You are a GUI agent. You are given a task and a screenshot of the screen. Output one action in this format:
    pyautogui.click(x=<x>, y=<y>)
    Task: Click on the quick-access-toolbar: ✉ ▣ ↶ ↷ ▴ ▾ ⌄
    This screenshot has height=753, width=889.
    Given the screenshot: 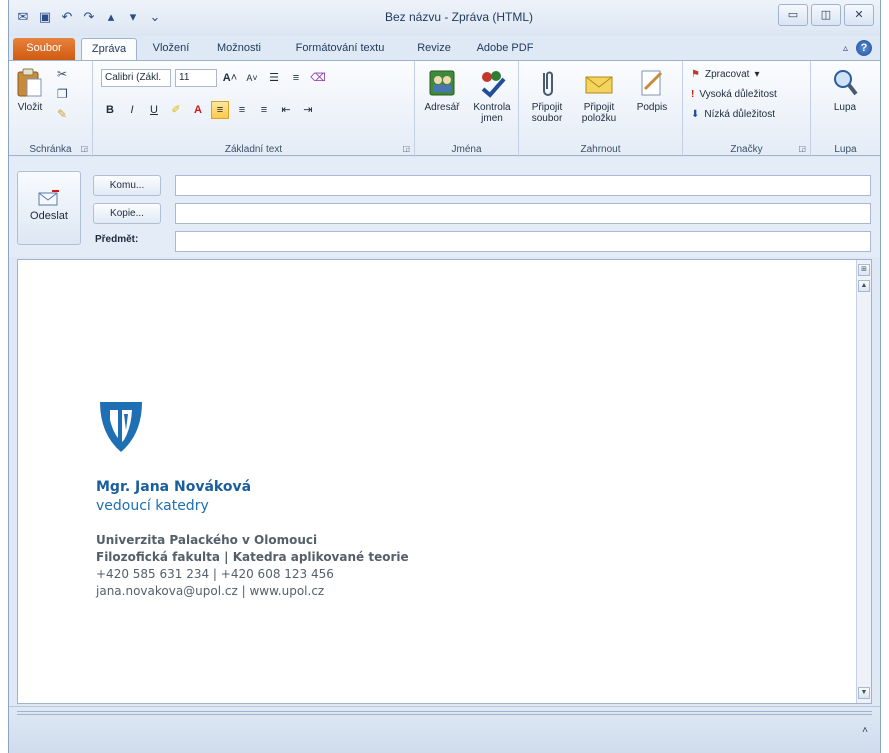 What is the action you would take?
    pyautogui.click(x=89, y=17)
    